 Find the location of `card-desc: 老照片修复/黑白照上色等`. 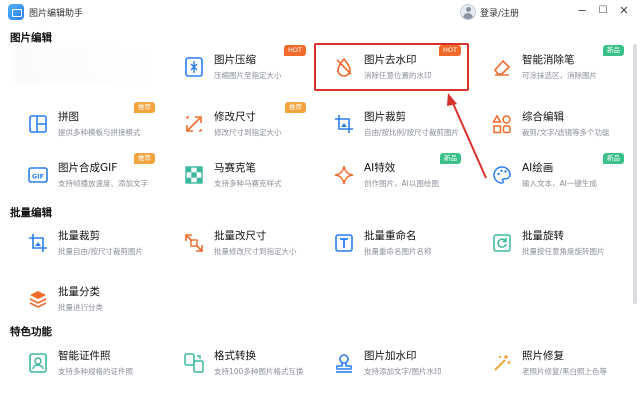

card-desc: 老照片修复/黑白照上色等 is located at coordinates (565, 371).